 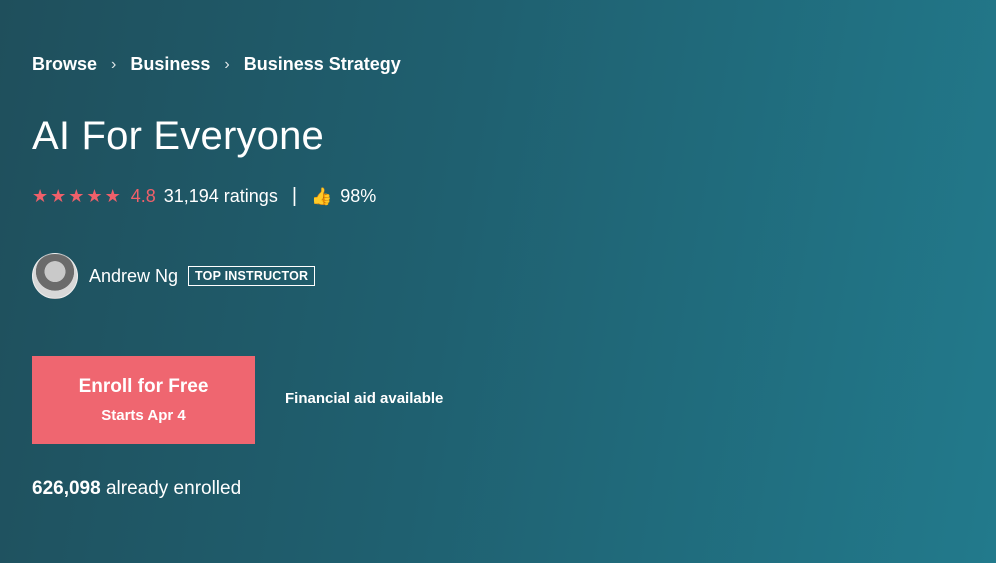 I want to click on breadcrumb-browse: Browse, so click(x=64, y=64).